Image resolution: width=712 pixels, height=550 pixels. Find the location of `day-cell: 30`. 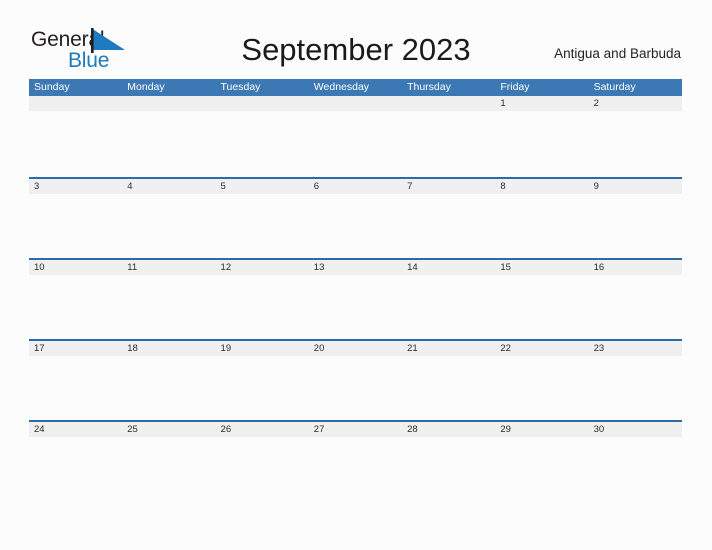

day-cell: 30 is located at coordinates (635, 429).